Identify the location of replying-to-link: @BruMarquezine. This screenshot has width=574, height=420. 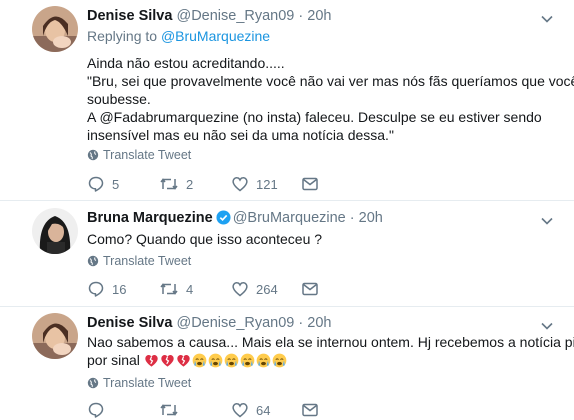
(215, 36).